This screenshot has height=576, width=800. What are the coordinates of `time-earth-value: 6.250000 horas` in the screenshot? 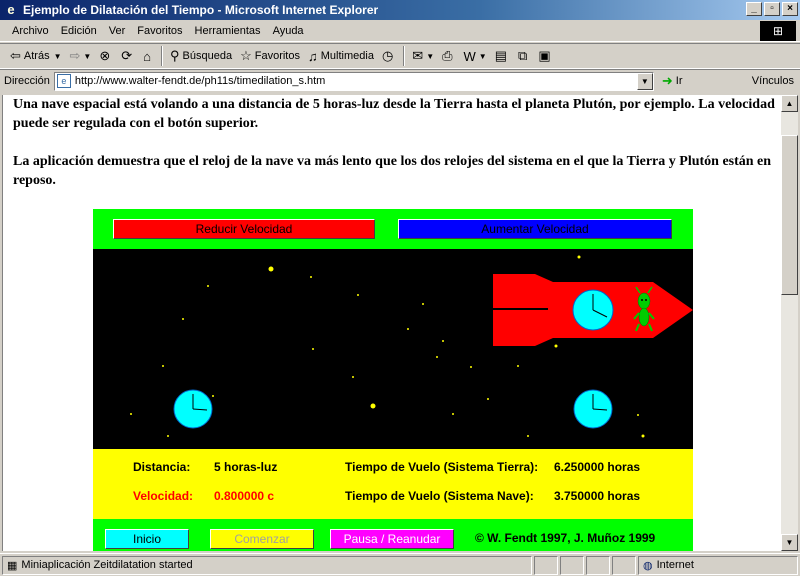 It's located at (597, 467).